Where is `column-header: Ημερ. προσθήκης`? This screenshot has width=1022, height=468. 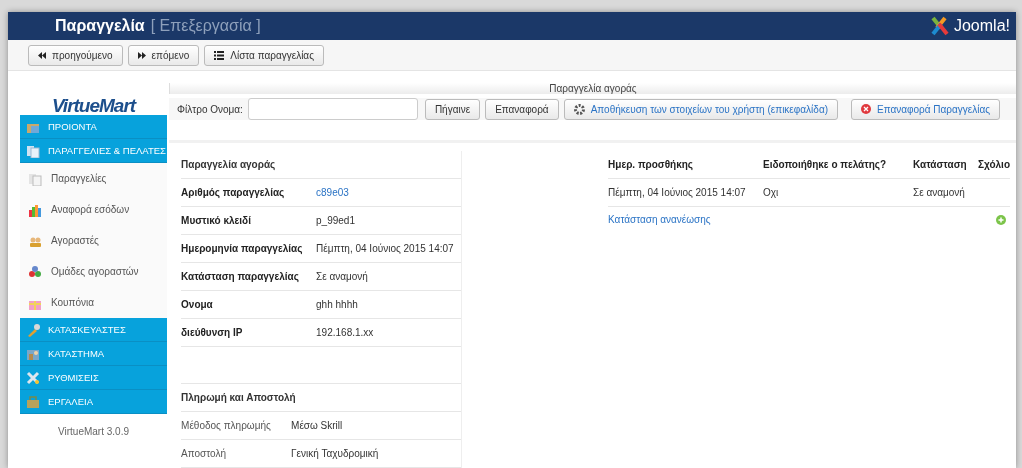 column-header: Ημερ. προσθήκης is located at coordinates (651, 164).